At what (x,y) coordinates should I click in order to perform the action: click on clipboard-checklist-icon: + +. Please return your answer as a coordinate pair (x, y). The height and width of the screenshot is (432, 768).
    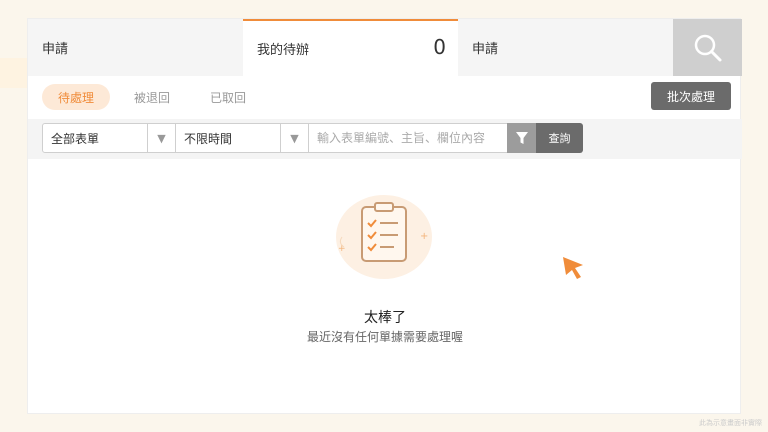
    Looking at the image, I should click on (384, 237).